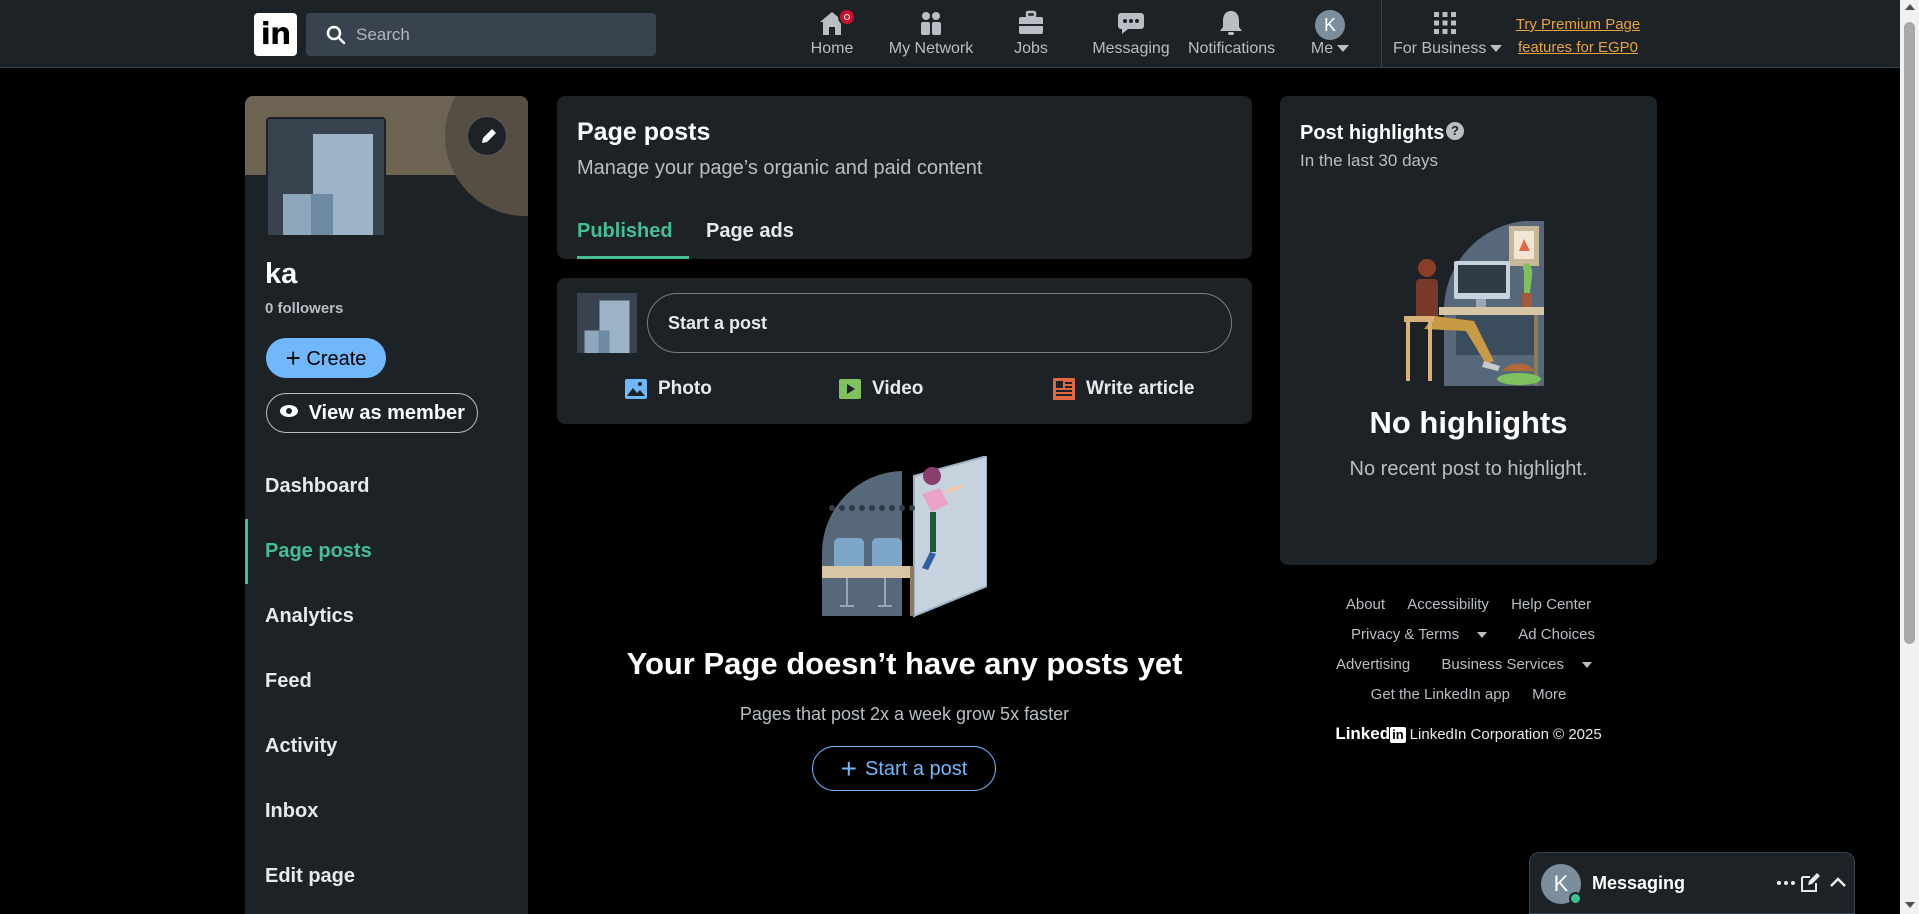  I want to click on footer-link-ad-choices: Ad Choices, so click(1556, 634).